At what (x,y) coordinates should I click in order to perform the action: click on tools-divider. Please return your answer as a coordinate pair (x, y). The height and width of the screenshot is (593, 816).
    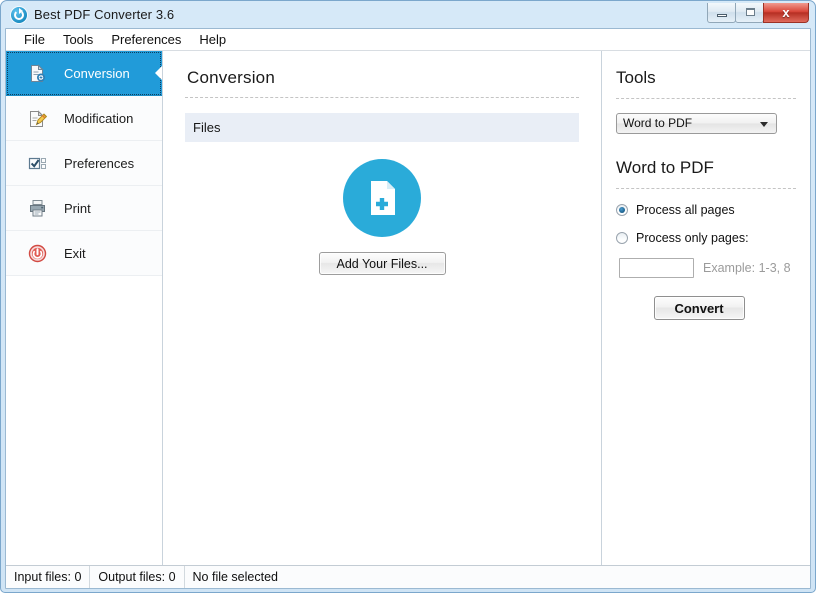
    Looking at the image, I should click on (706, 98).